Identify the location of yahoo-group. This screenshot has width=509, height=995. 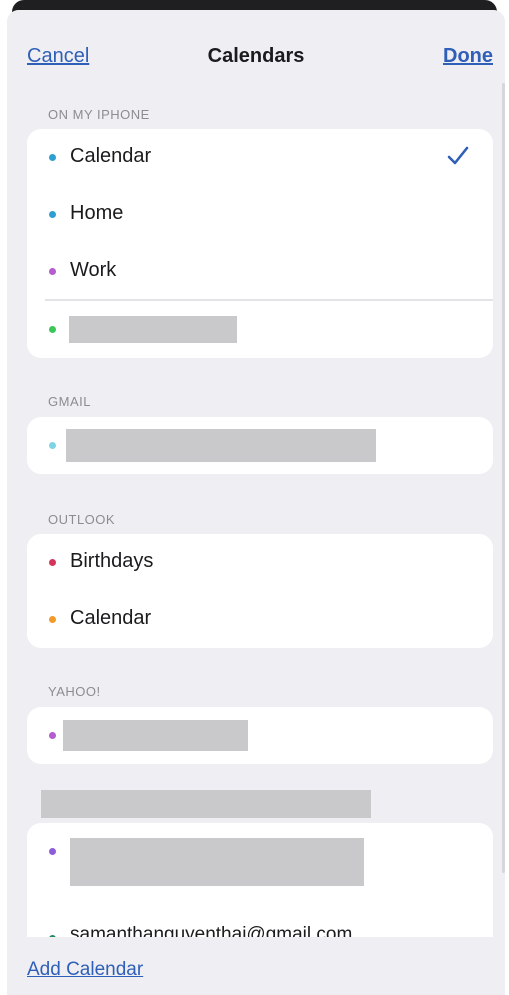
(260, 735).